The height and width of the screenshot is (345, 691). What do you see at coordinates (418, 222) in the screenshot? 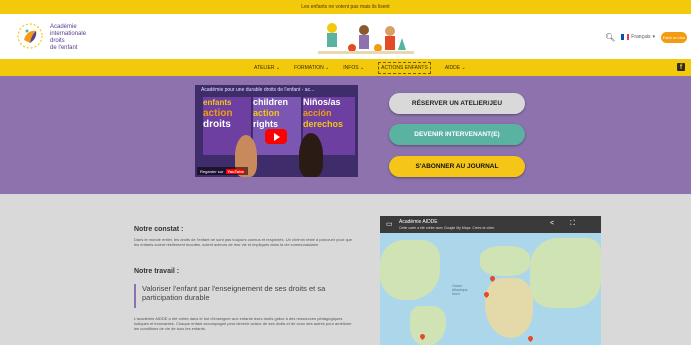
I see `map-title: Académie AIDDE` at bounding box center [418, 222].